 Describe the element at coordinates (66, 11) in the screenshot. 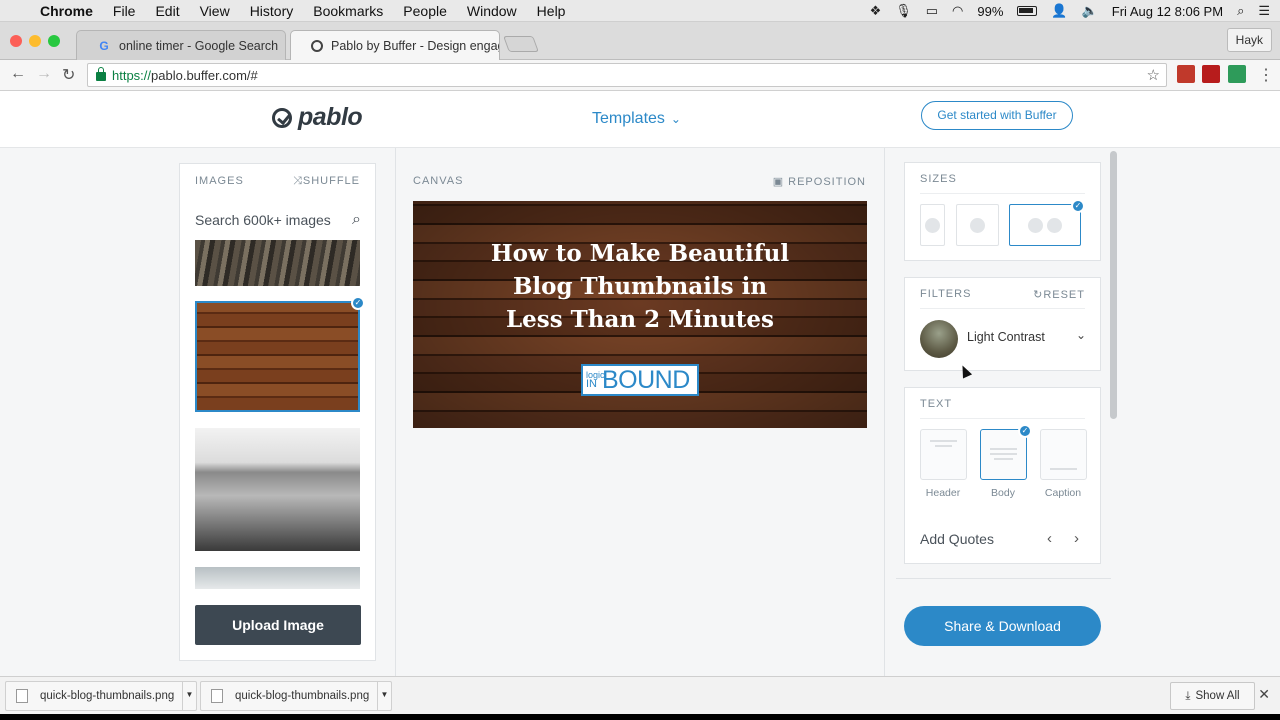

I see `menu-app-chrome: Chrome` at that location.